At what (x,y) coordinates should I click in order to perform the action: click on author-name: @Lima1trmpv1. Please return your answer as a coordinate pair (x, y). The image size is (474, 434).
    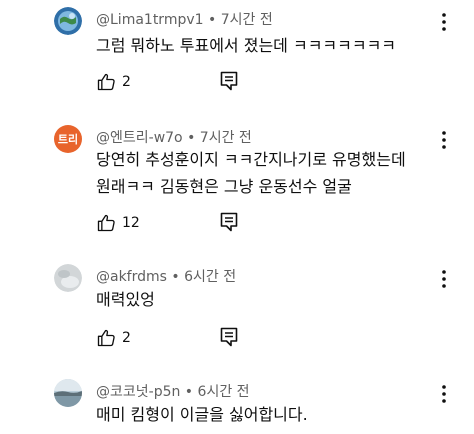
    Looking at the image, I should click on (150, 20).